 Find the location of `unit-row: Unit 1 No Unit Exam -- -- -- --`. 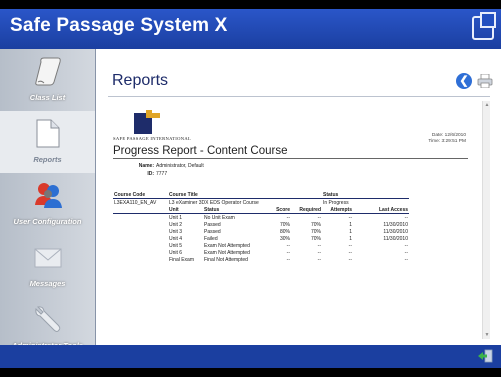

unit-row: Unit 1 No Unit Exam -- -- -- -- is located at coordinates (261, 218).